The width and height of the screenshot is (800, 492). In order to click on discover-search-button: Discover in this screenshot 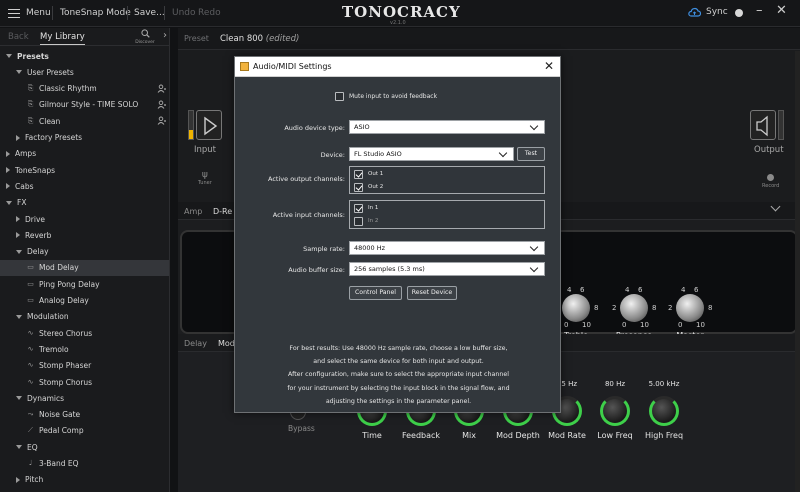, I will do `click(145, 37)`.